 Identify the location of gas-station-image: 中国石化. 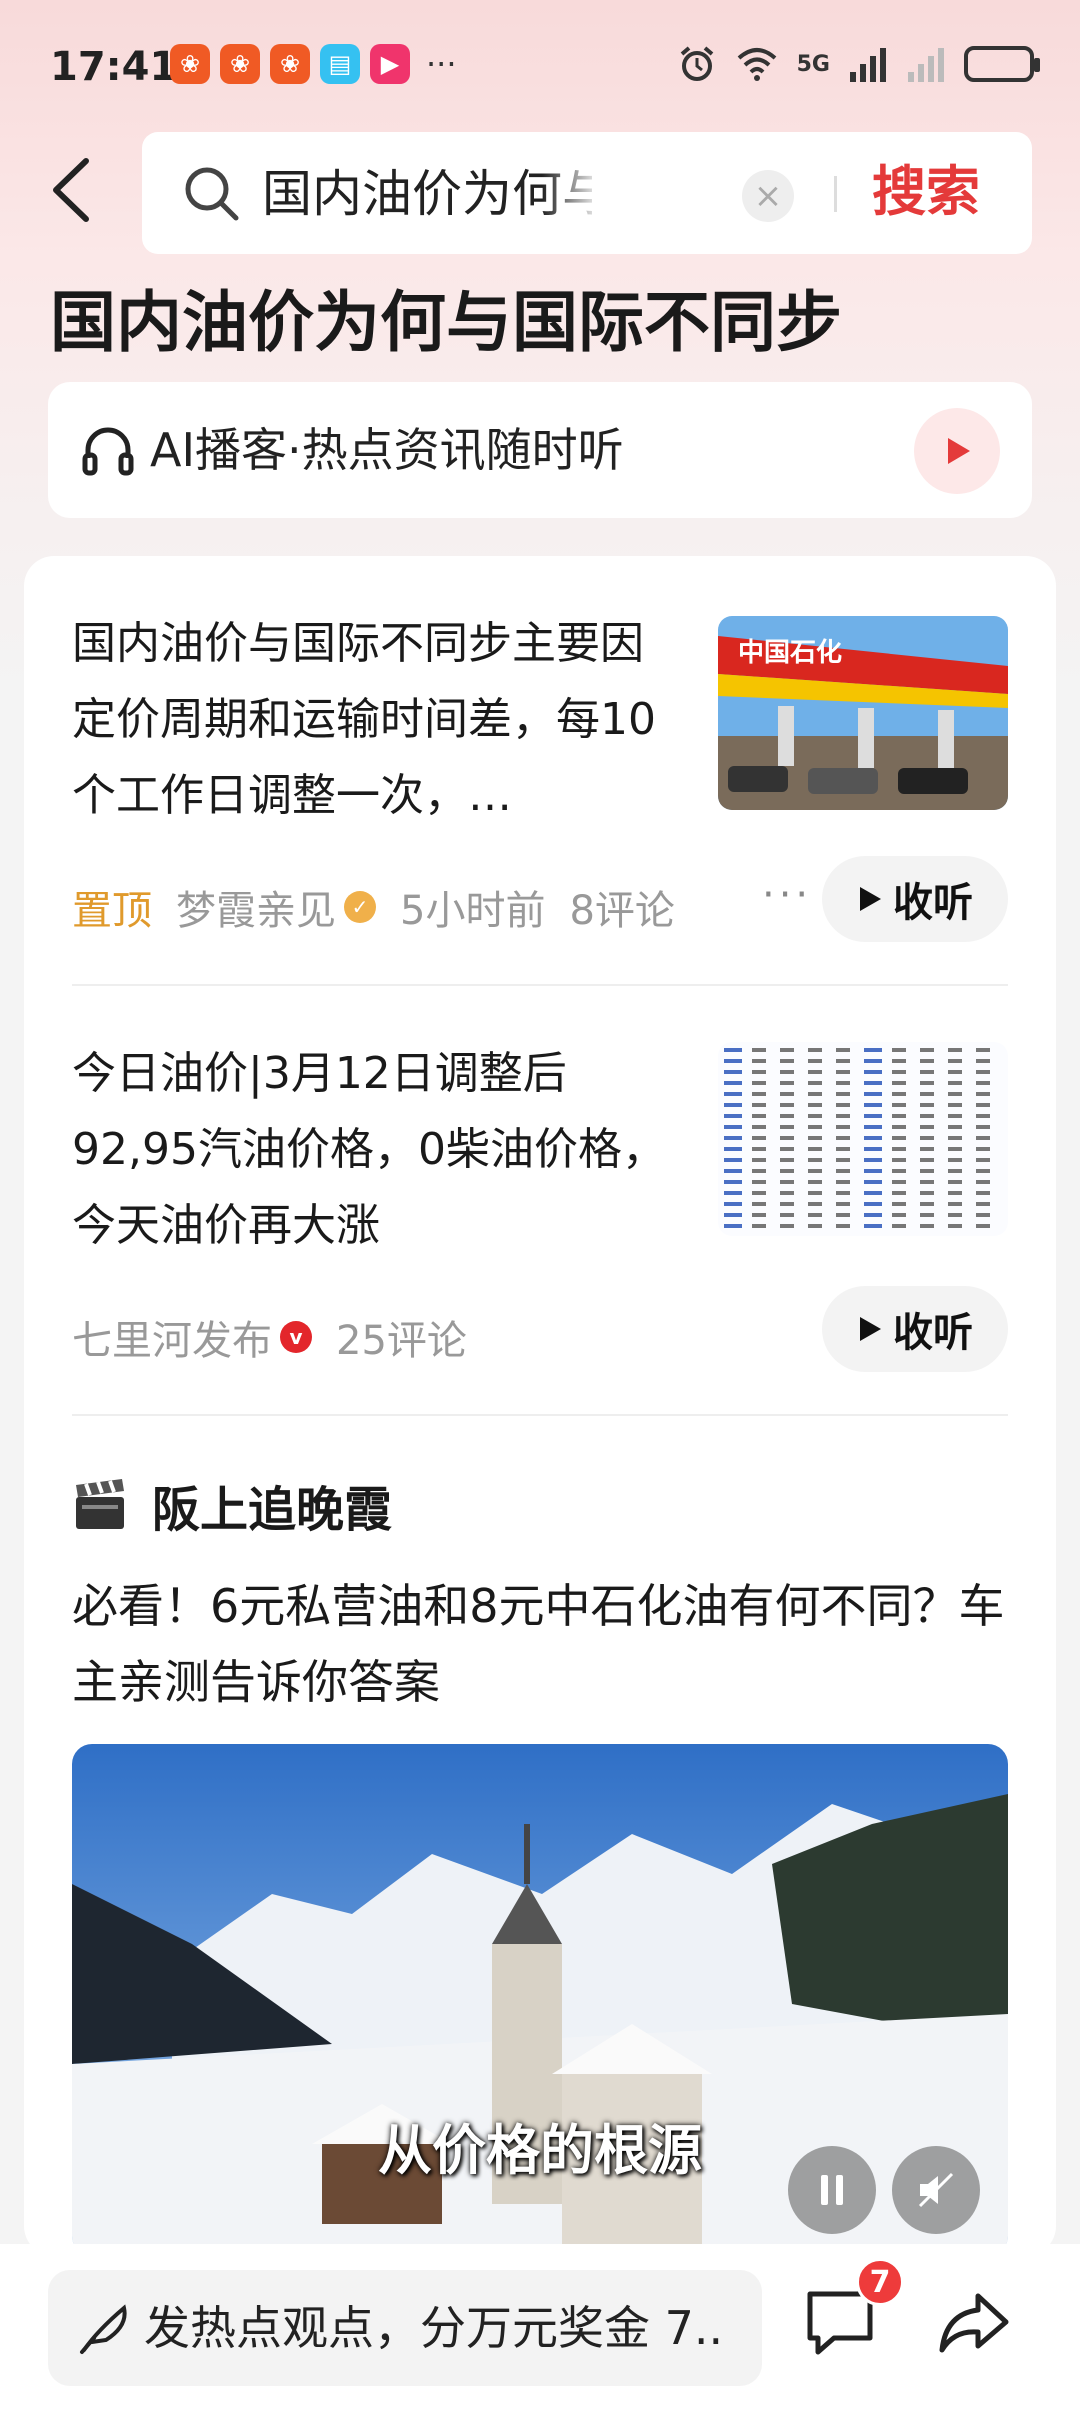
(863, 713).